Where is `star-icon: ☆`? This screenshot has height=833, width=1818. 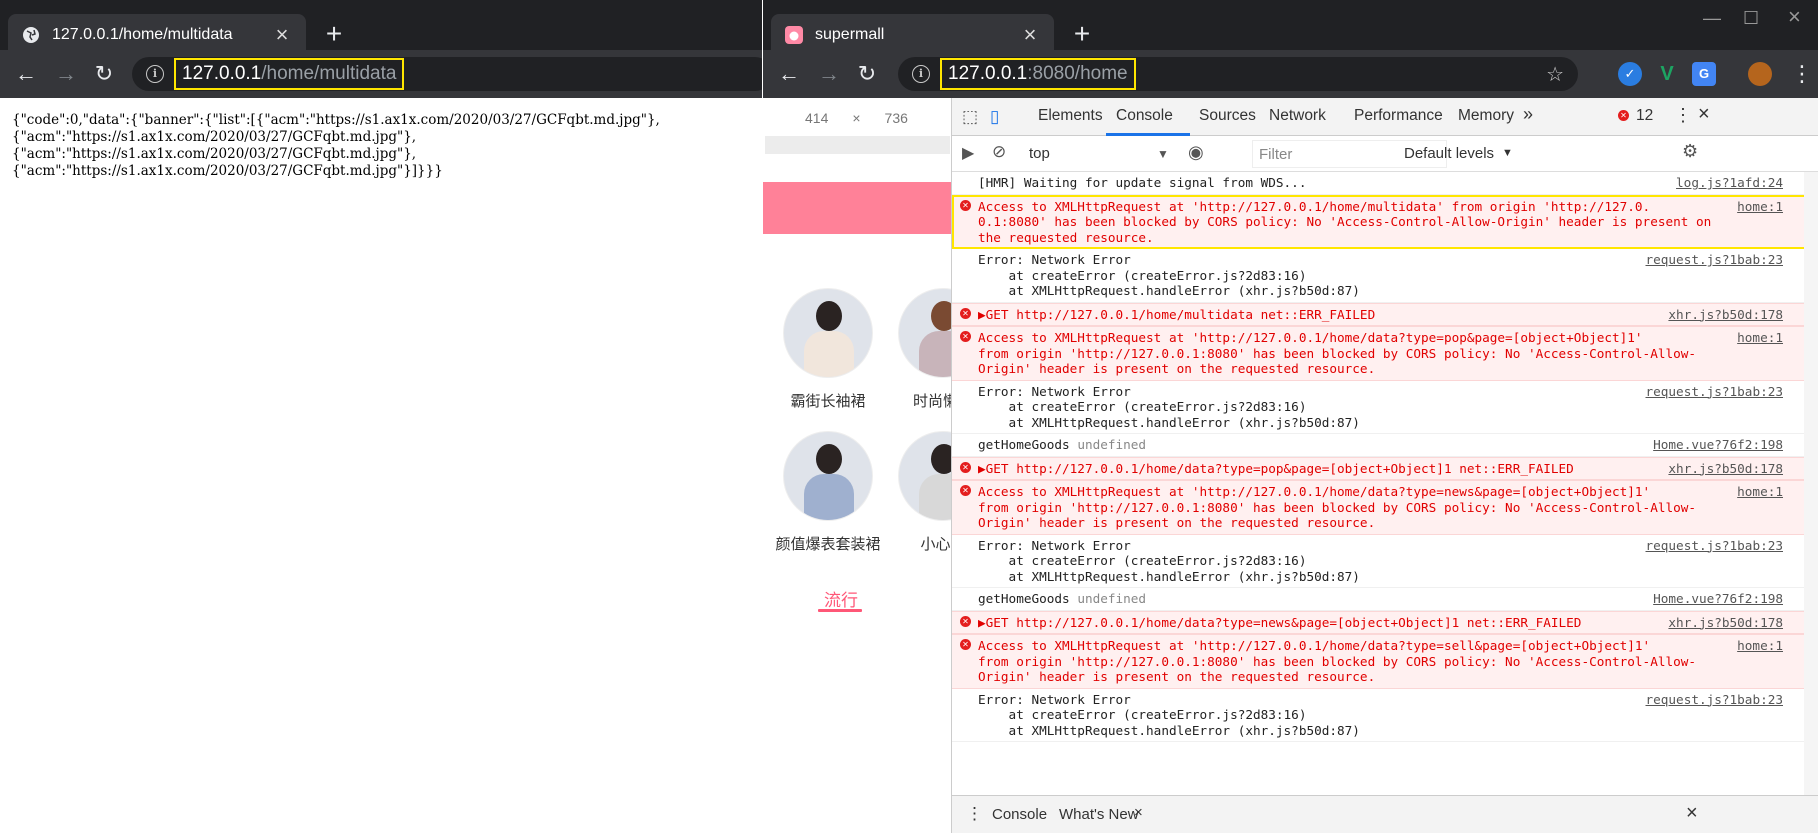 star-icon: ☆ is located at coordinates (1555, 74).